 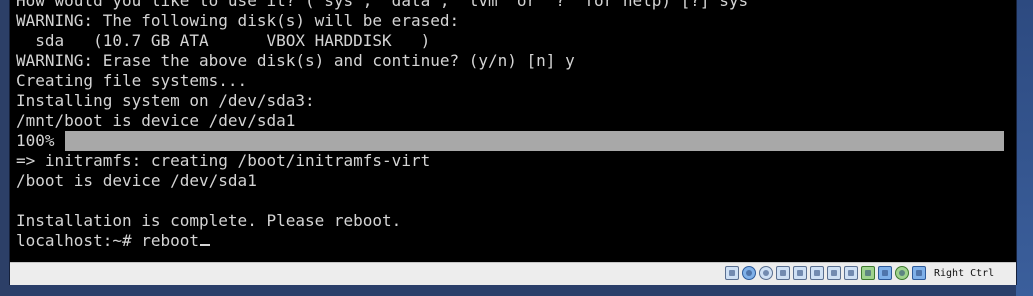 I want to click on shared-folders-icon, so click(x=817, y=273).